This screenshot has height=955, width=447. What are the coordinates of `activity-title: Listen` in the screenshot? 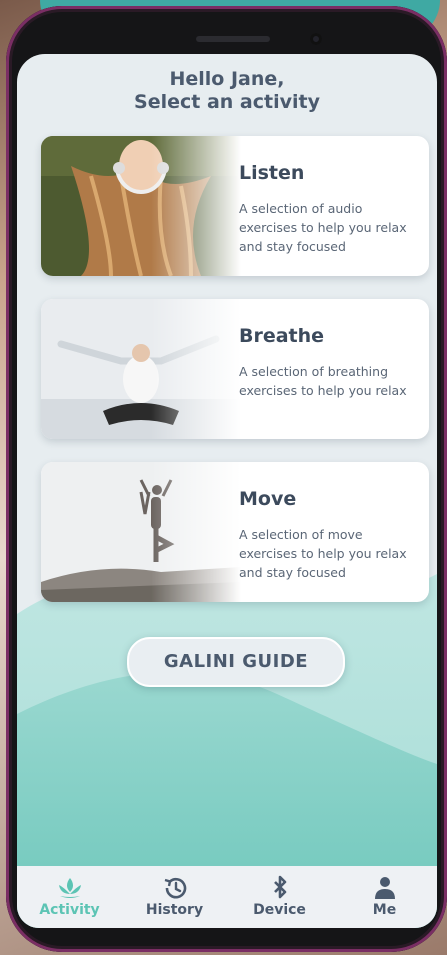 It's located at (272, 173).